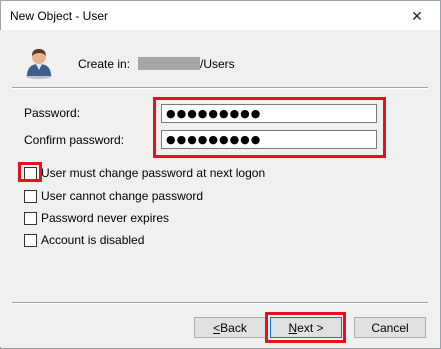 Image resolution: width=441 pixels, height=349 pixels. What do you see at coordinates (30, 218) in the screenshot?
I see `password-never-expires-checkbox` at bounding box center [30, 218].